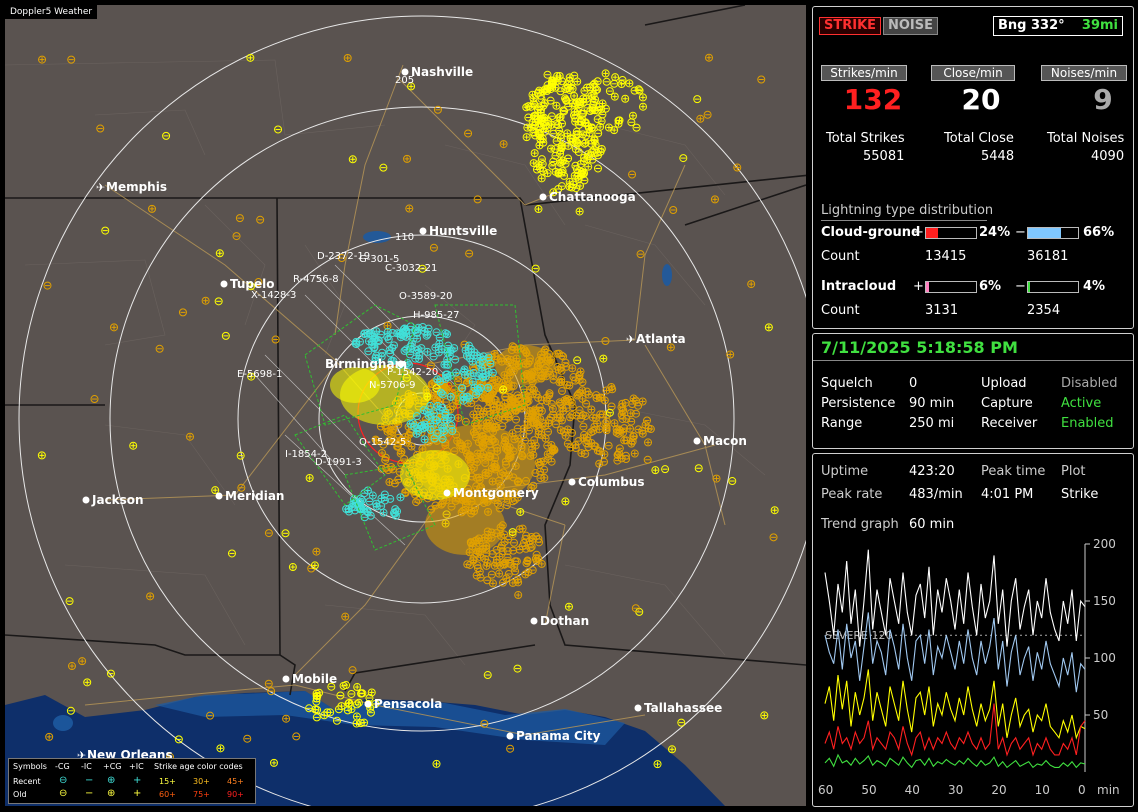 The image size is (1138, 812). Describe the element at coordinates (918, 286) in the screenshot. I see `ic-plus: +` at that location.